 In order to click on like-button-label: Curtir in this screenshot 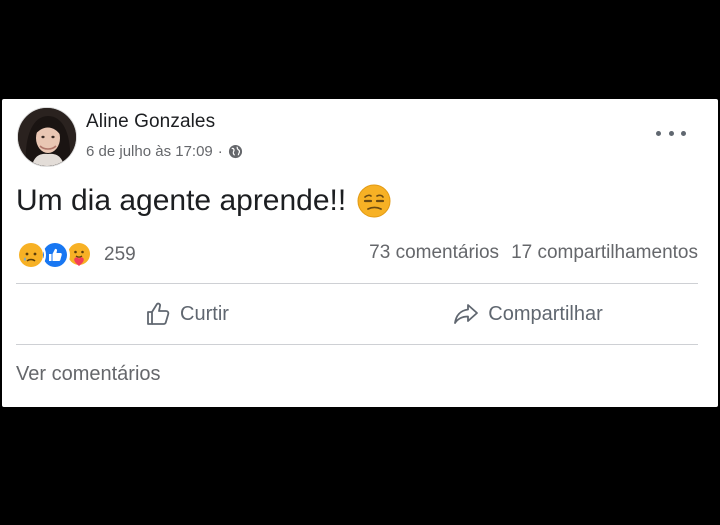, I will do `click(204, 313)`.